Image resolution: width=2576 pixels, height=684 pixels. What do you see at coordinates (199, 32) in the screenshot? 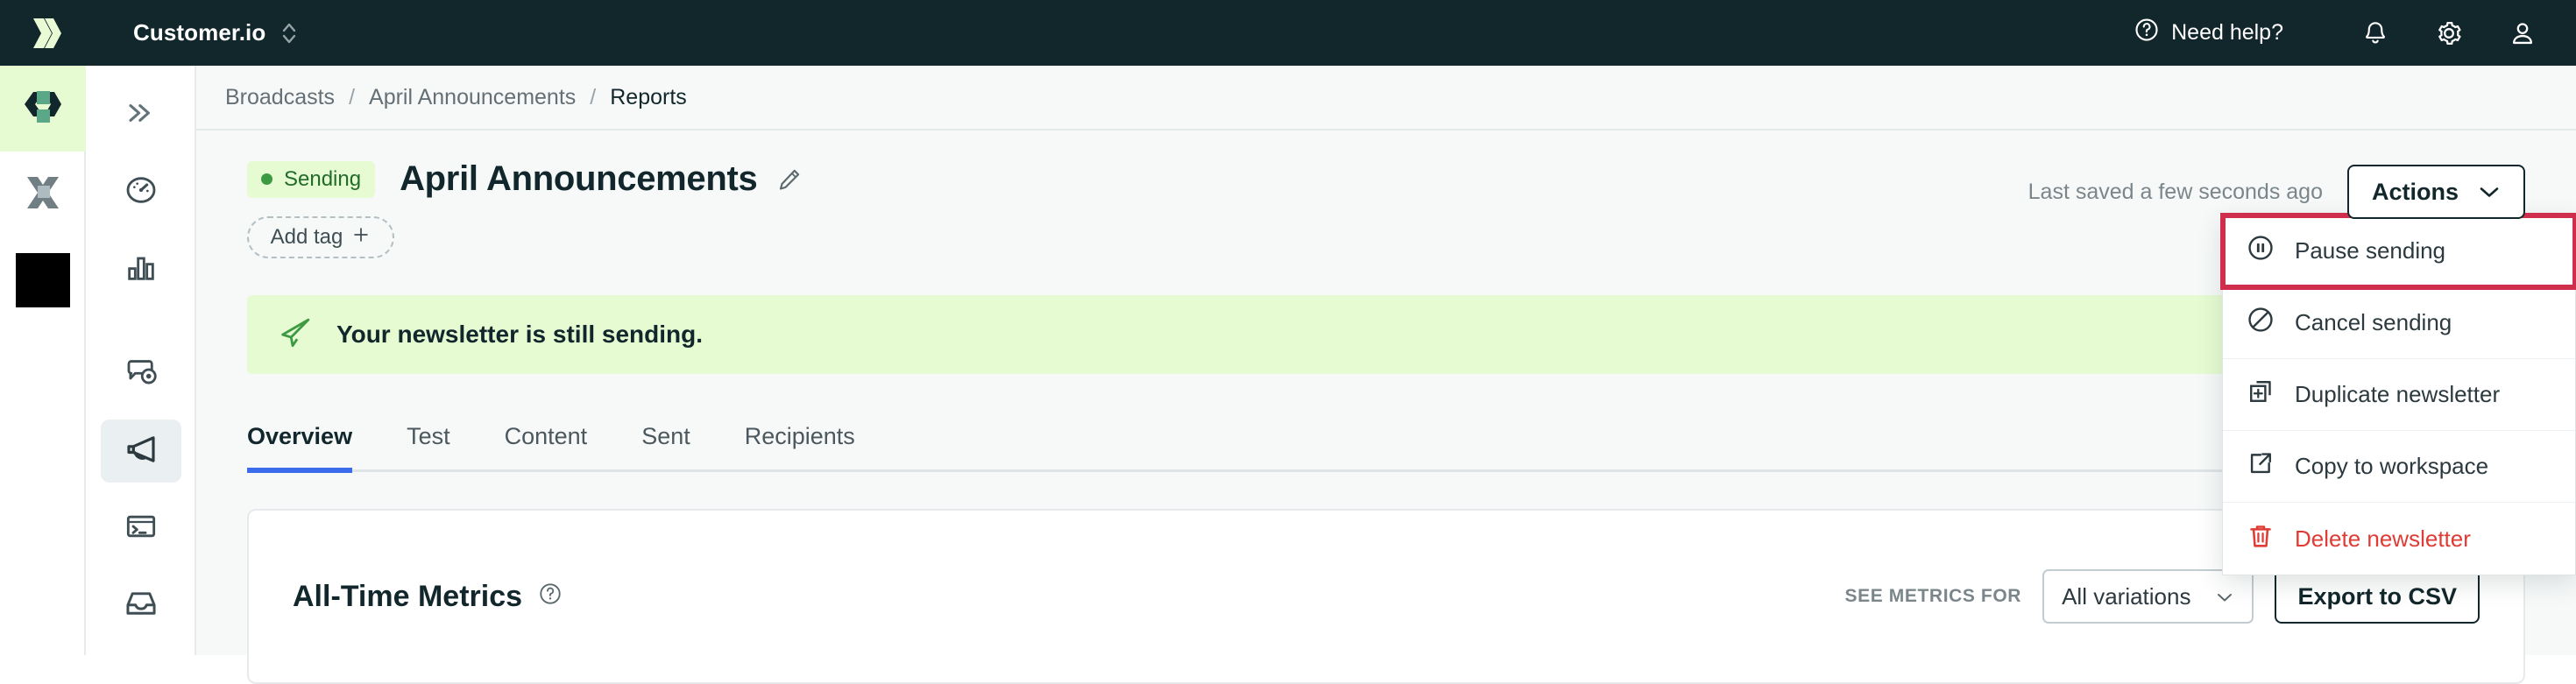
I see `workspace-name: Customer.io` at bounding box center [199, 32].